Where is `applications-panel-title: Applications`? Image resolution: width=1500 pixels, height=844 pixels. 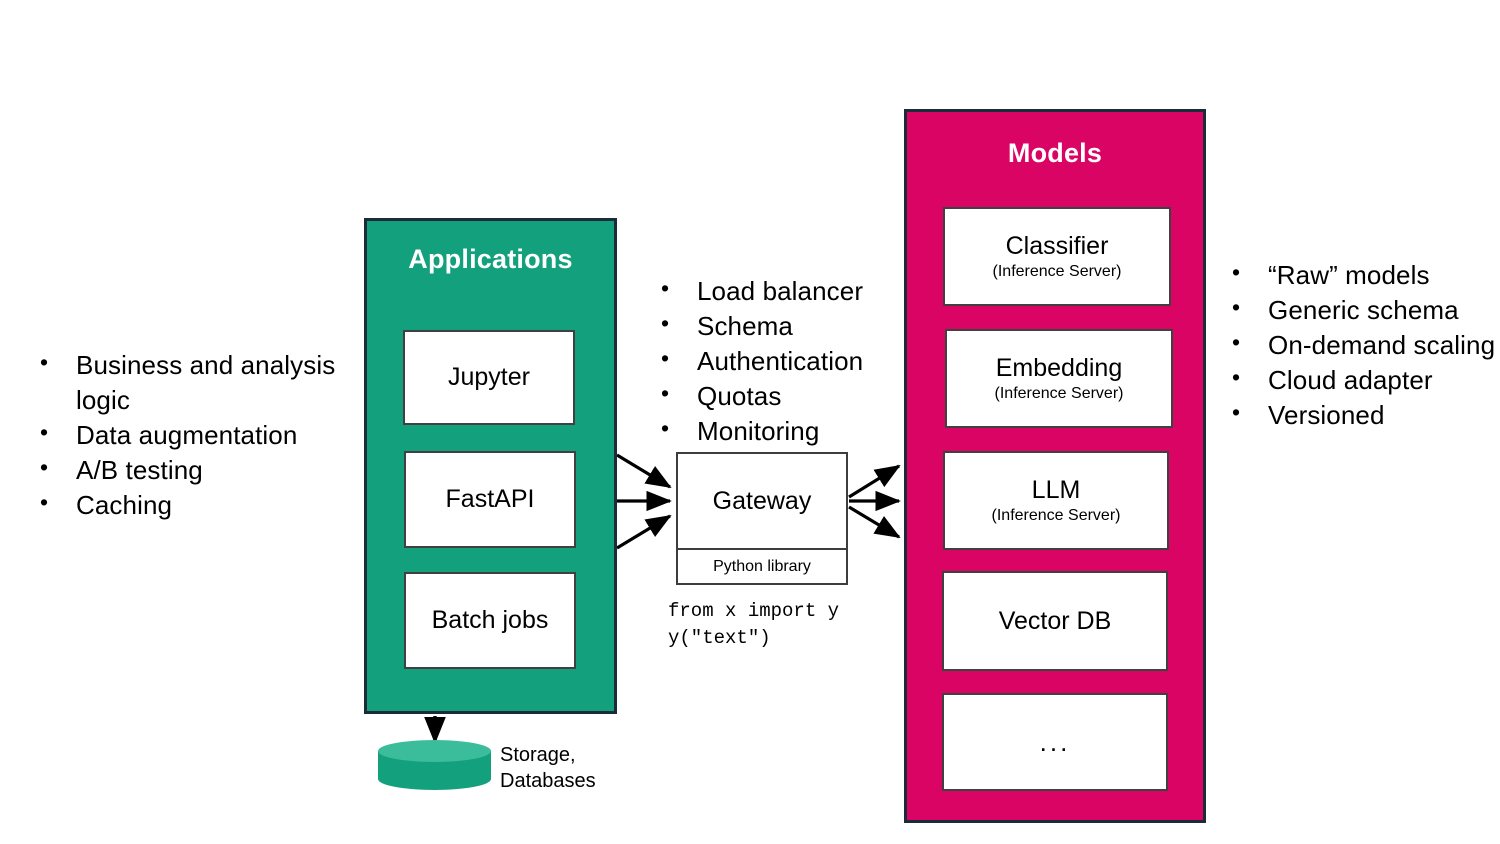 applications-panel-title: Applications is located at coordinates (490, 259).